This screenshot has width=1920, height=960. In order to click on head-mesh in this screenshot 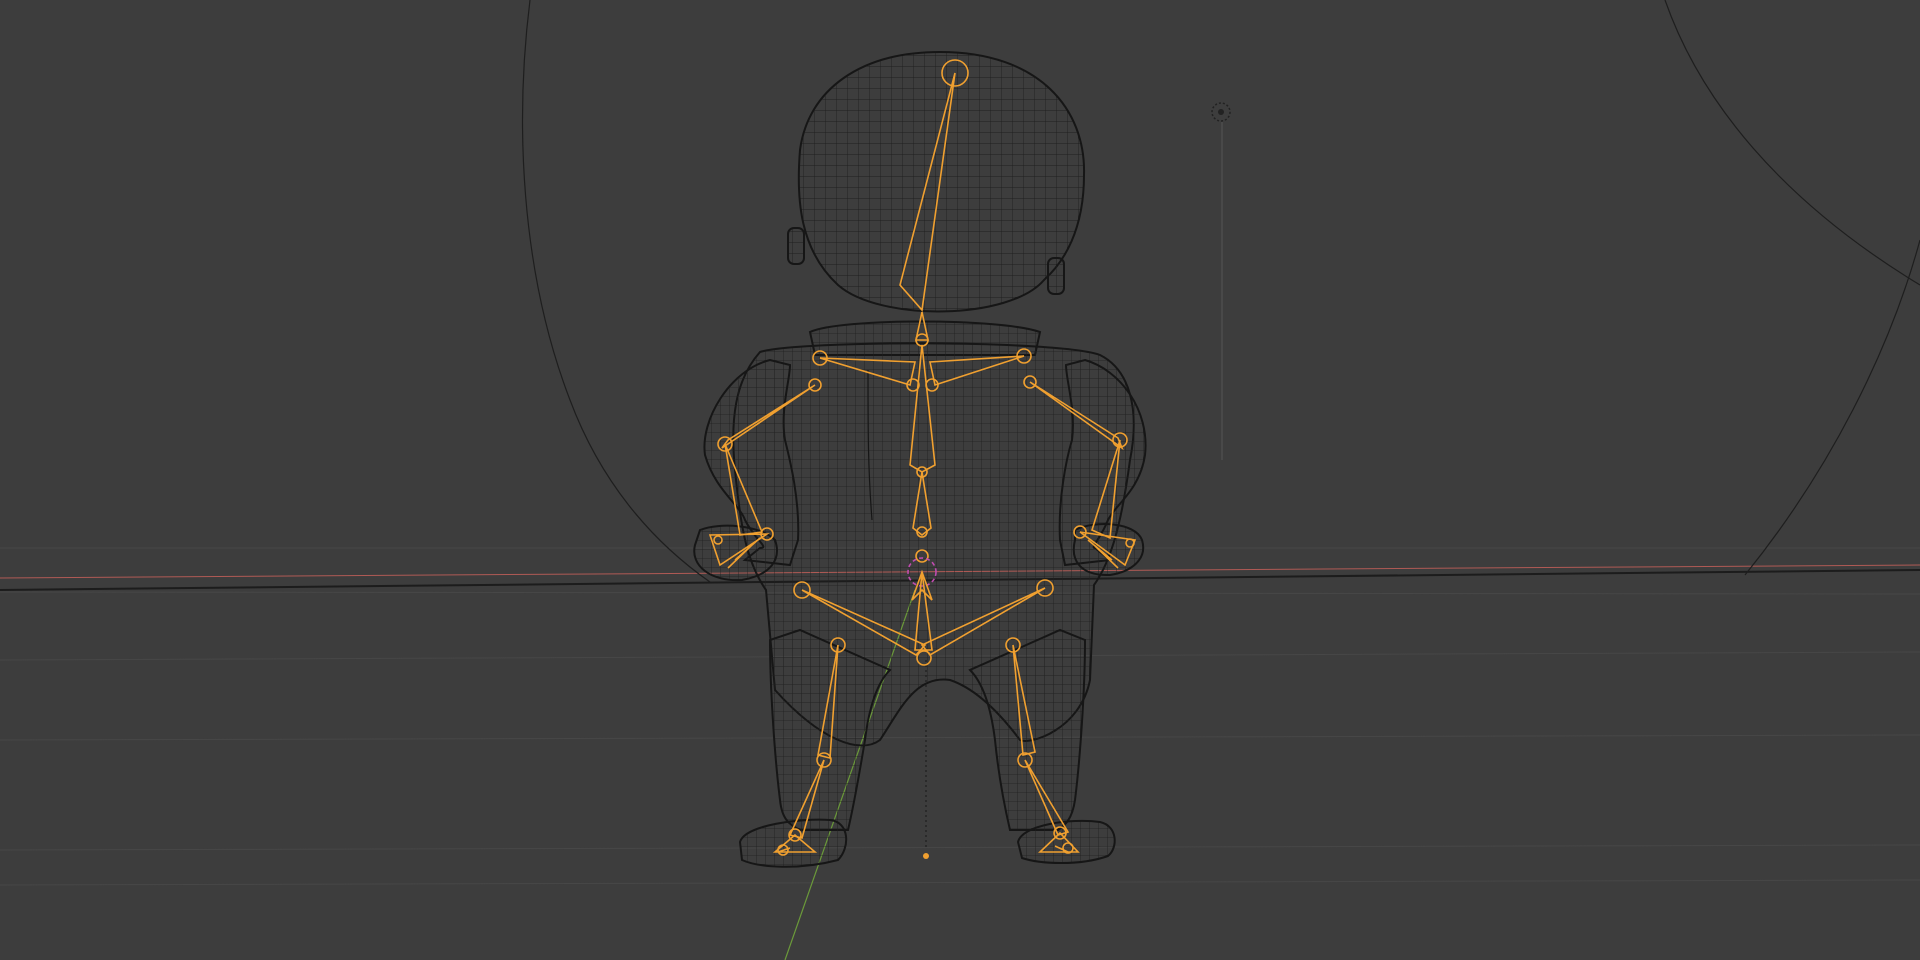, I will do `click(941, 181)`.